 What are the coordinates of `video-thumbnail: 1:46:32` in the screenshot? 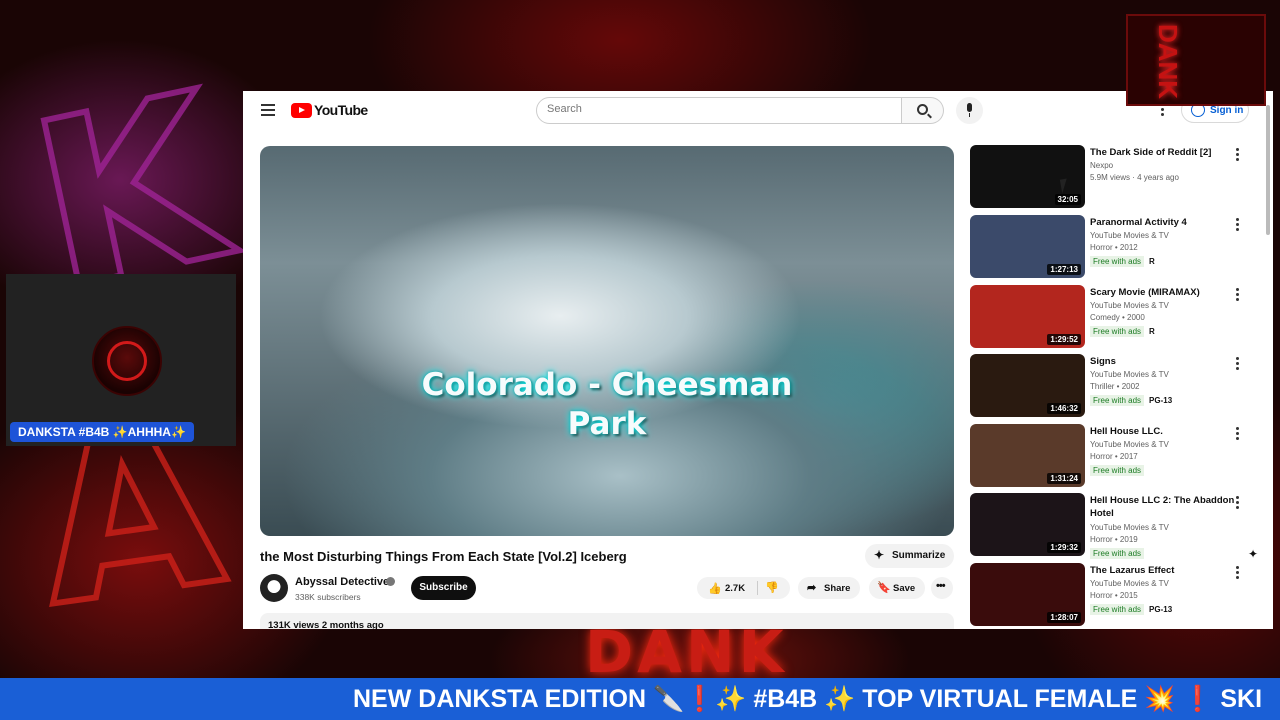 It's located at (1027, 385).